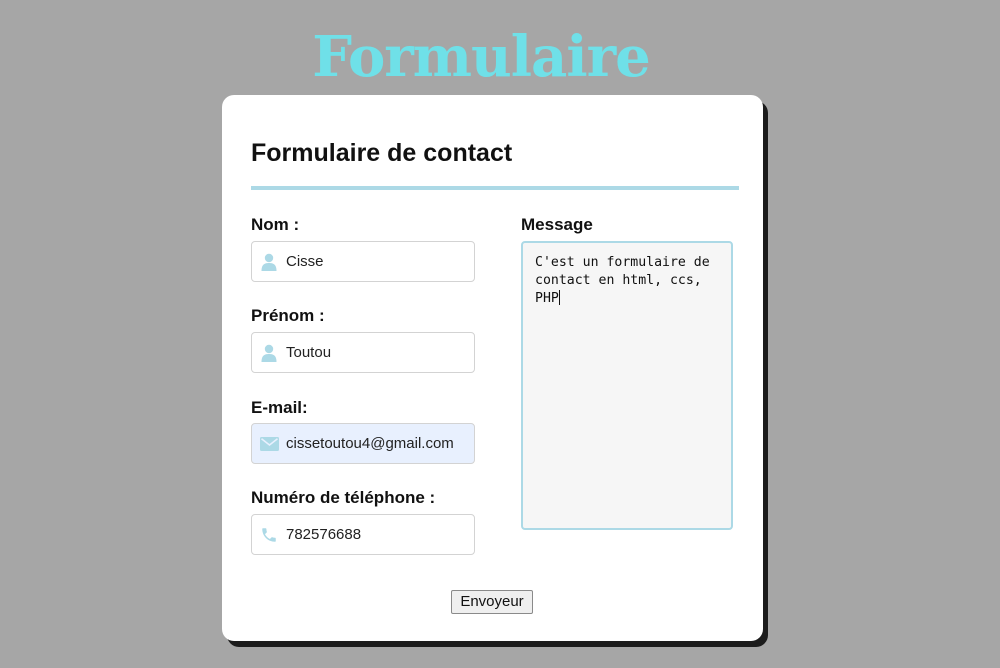 The width and height of the screenshot is (1000, 668). What do you see at coordinates (370, 443) in the screenshot?
I see `email-value: cissetoutou4@gmail.com` at bounding box center [370, 443].